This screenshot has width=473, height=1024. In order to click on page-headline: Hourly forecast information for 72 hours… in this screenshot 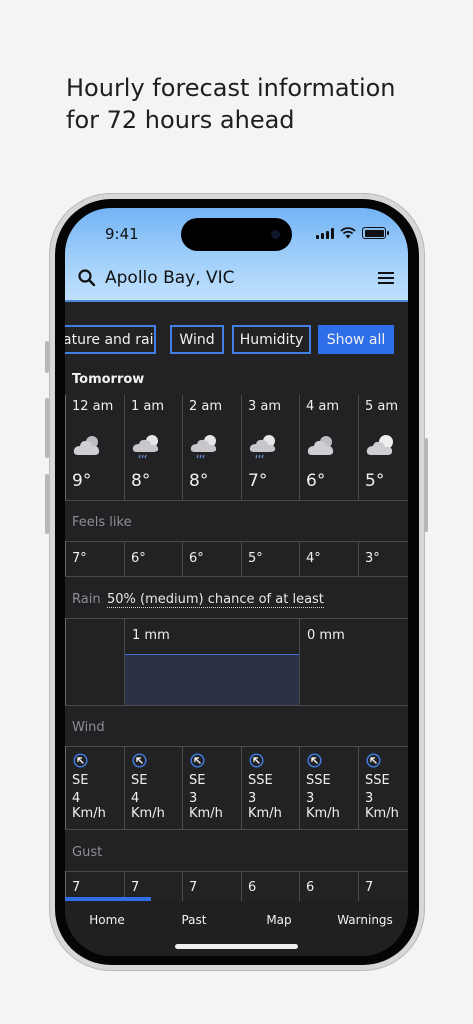, I will do `click(256, 104)`.